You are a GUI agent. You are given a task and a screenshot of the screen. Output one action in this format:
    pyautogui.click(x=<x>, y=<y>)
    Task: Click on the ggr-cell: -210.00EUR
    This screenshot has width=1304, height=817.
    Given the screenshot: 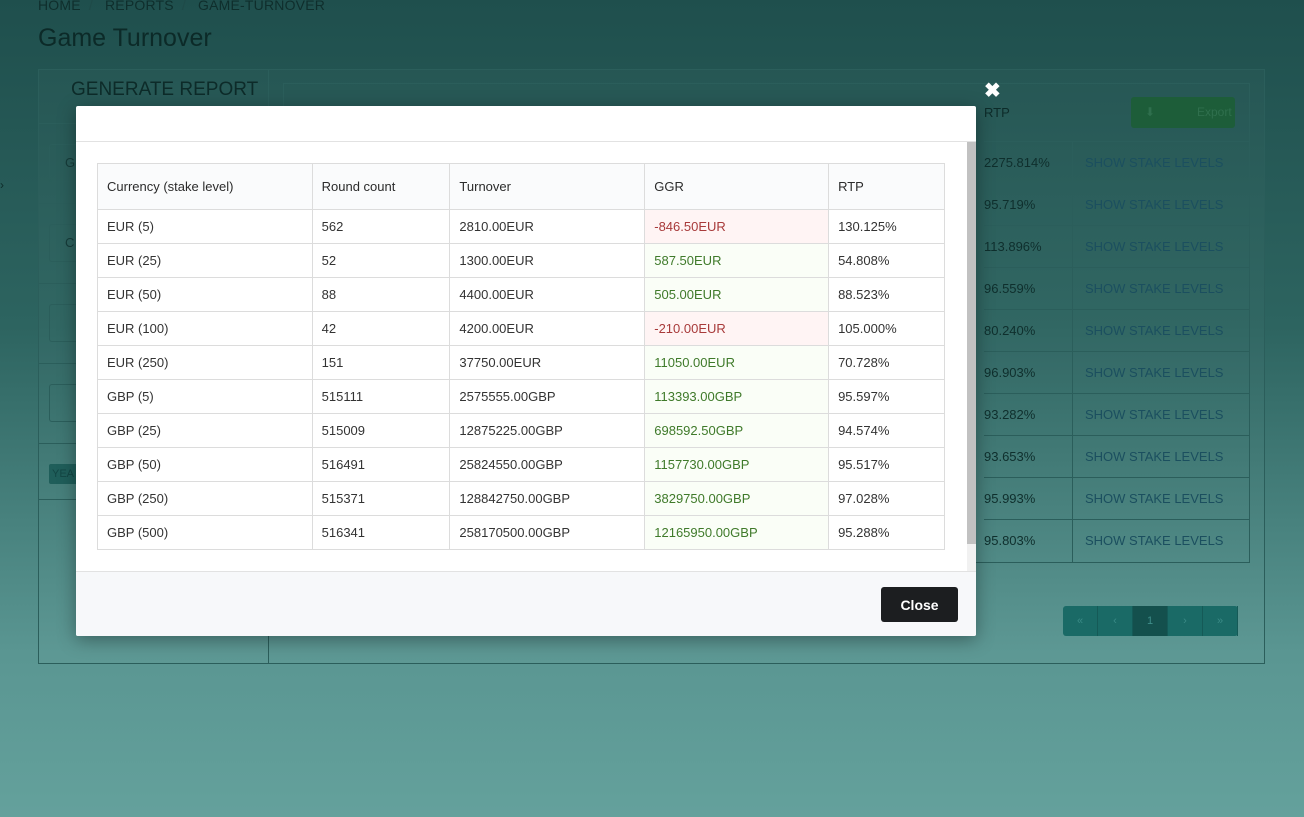 What is the action you would take?
    pyautogui.click(x=737, y=328)
    